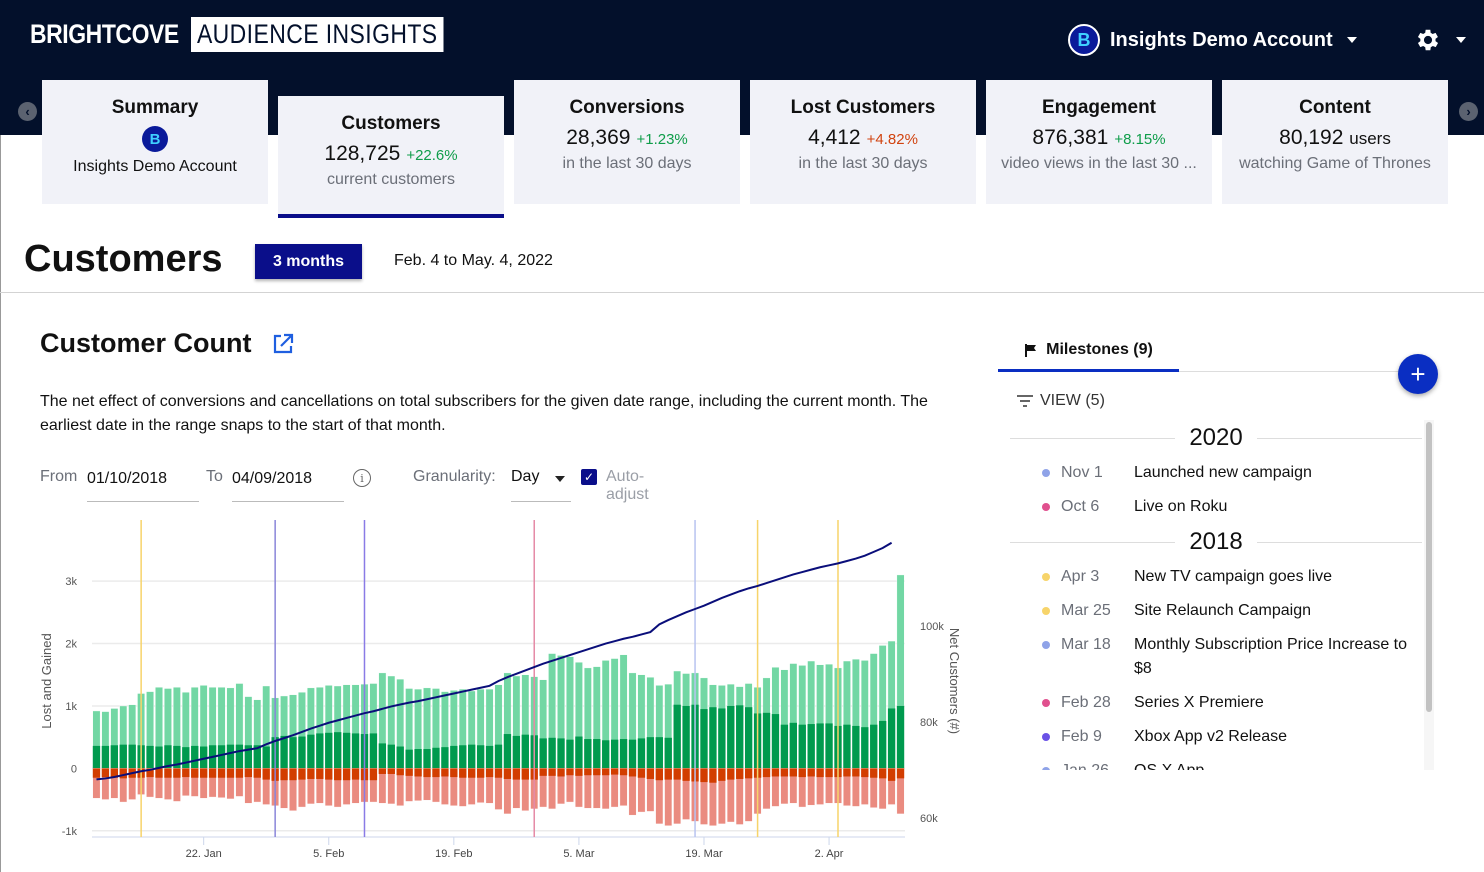 The height and width of the screenshot is (872, 1484). I want to click on milestone-item: Feb 9 Xbox App v2 Release, so click(1216, 737).